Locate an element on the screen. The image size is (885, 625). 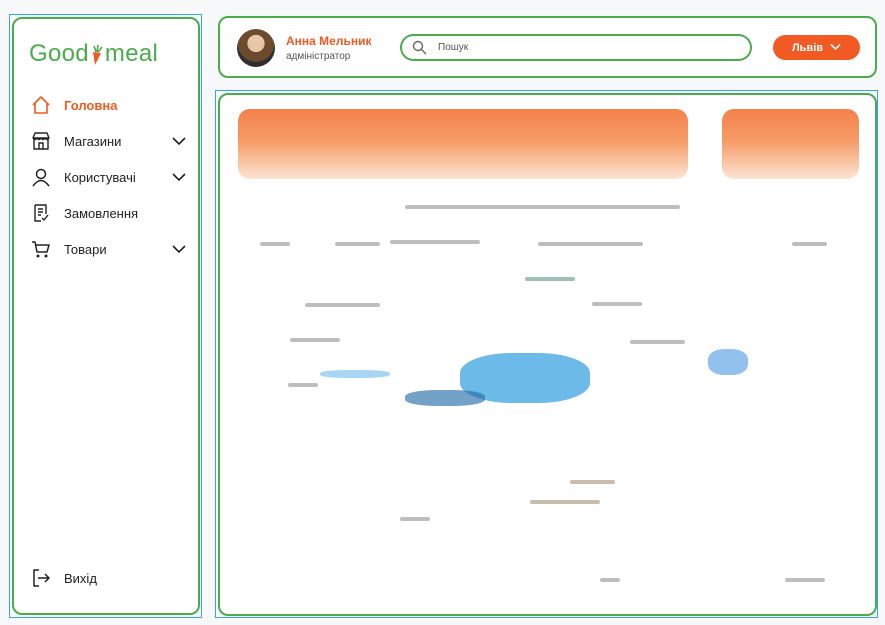
search-icon is located at coordinates (420, 48).